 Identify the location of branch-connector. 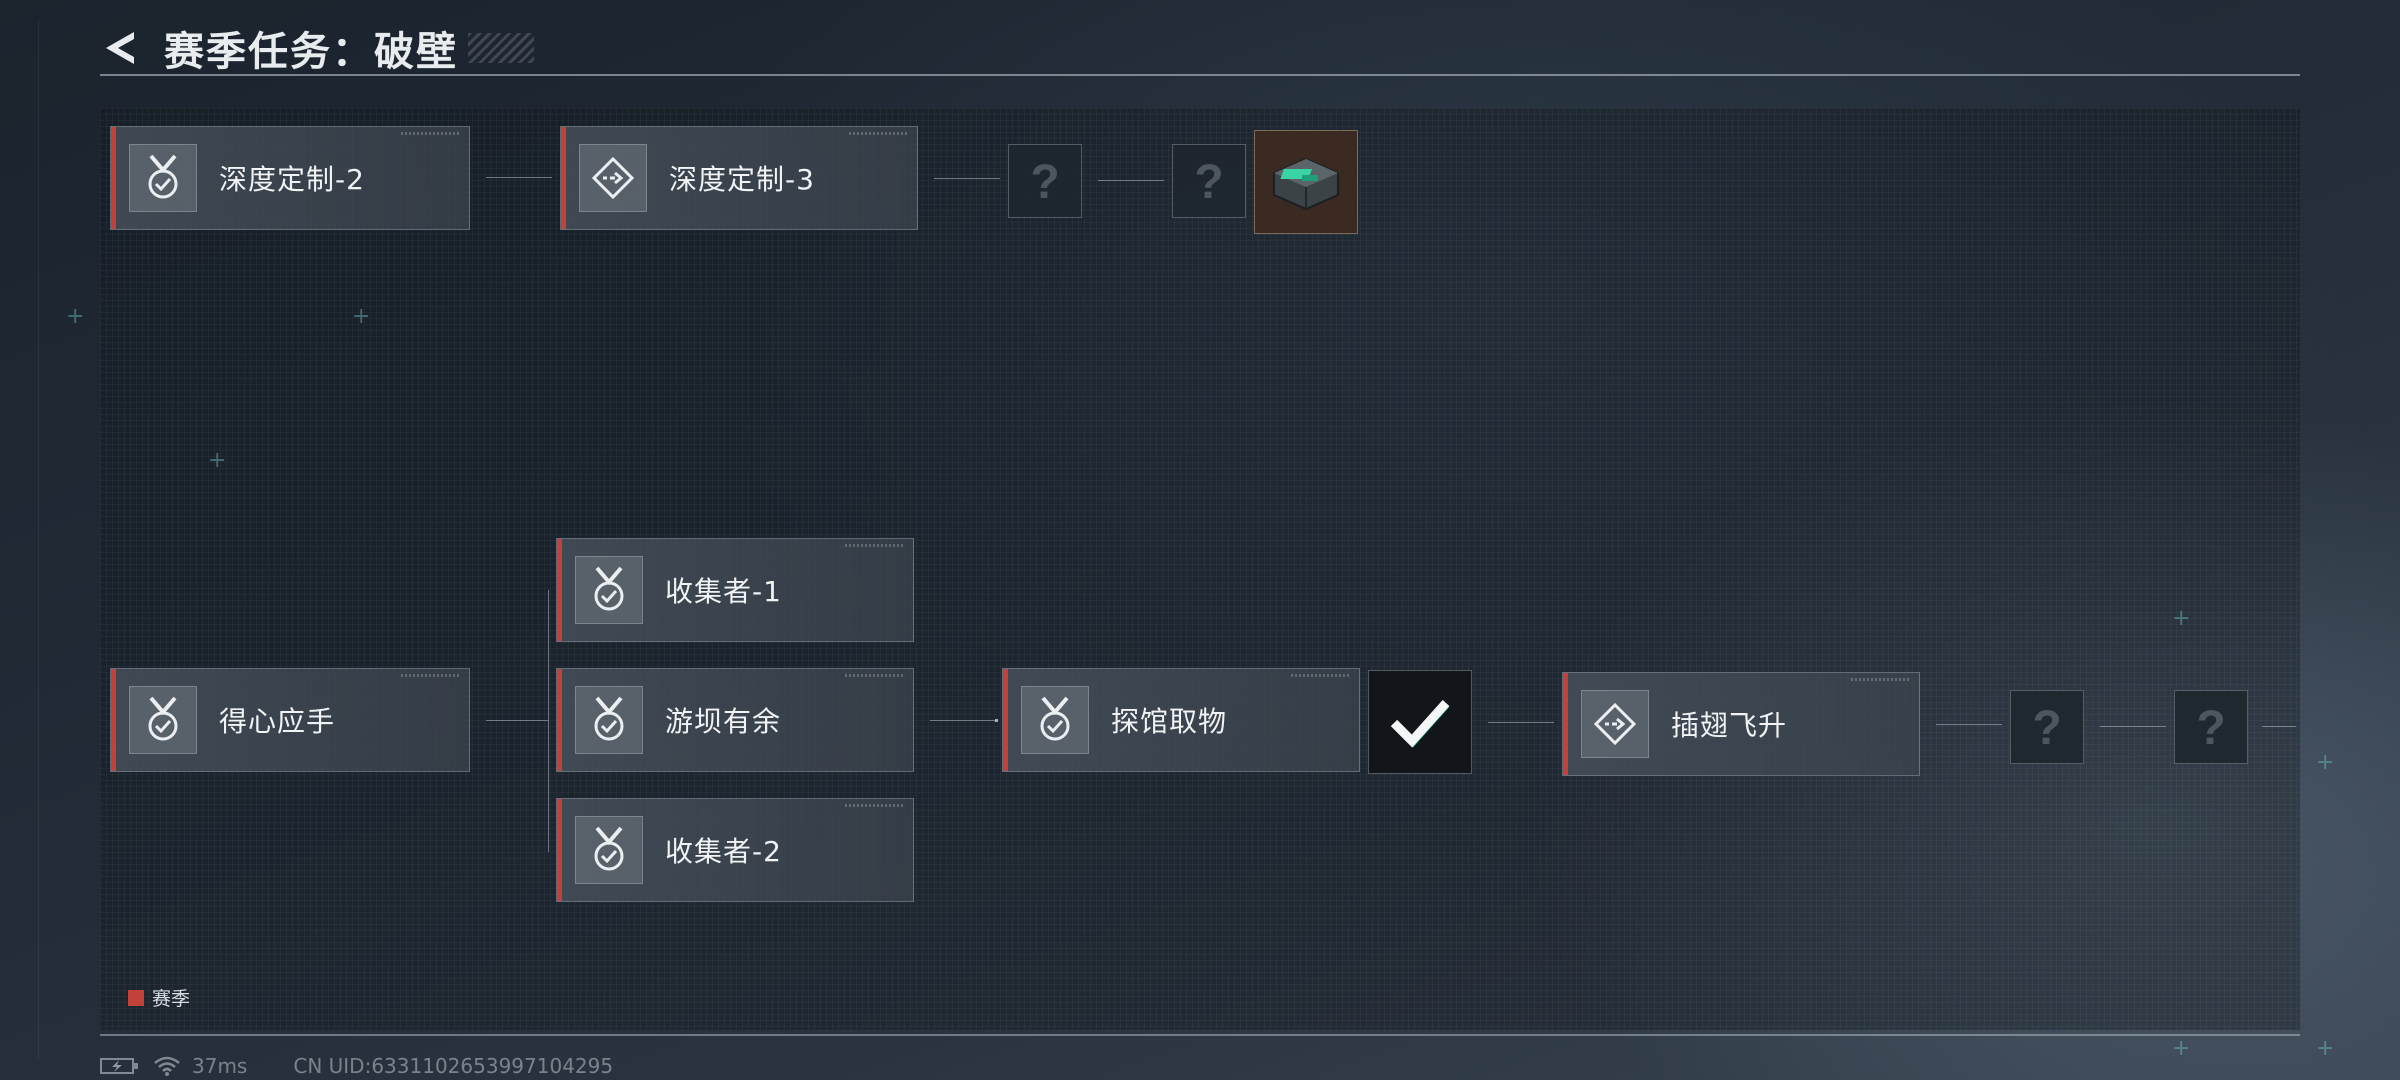
(548, 721).